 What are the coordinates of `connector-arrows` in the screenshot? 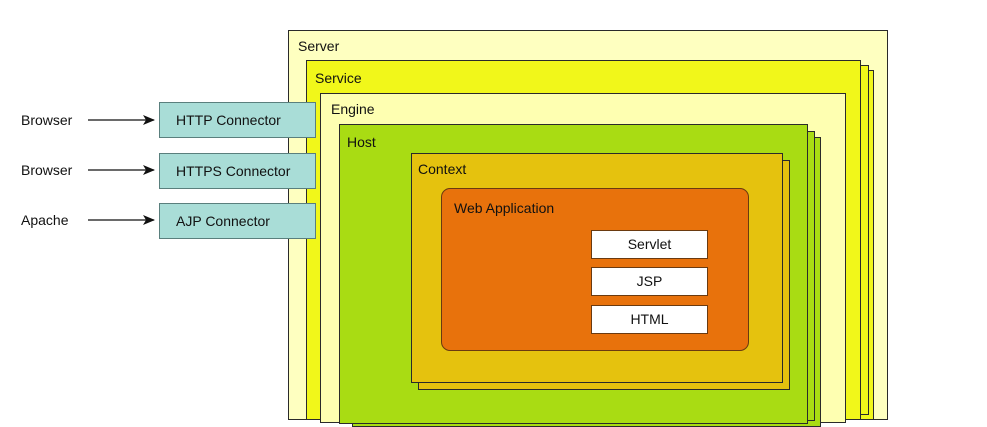 It's located at (121, 170).